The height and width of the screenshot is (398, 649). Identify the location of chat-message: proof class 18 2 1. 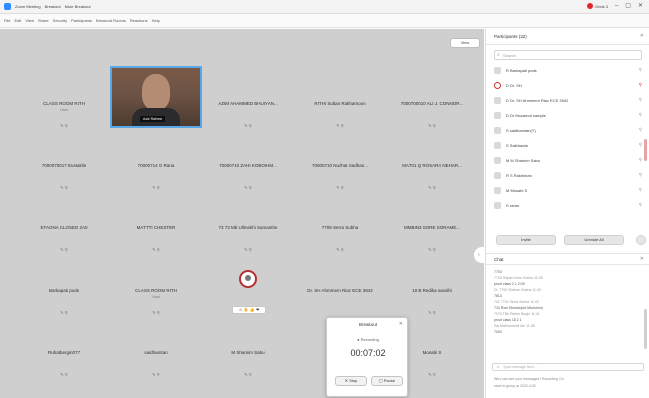
(508, 320).